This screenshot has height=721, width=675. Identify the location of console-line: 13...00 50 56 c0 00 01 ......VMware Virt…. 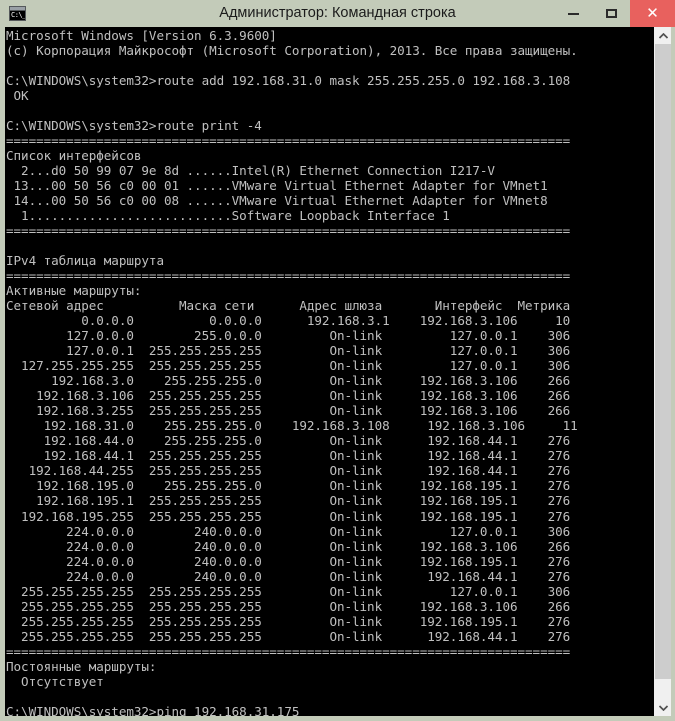
(277, 186).